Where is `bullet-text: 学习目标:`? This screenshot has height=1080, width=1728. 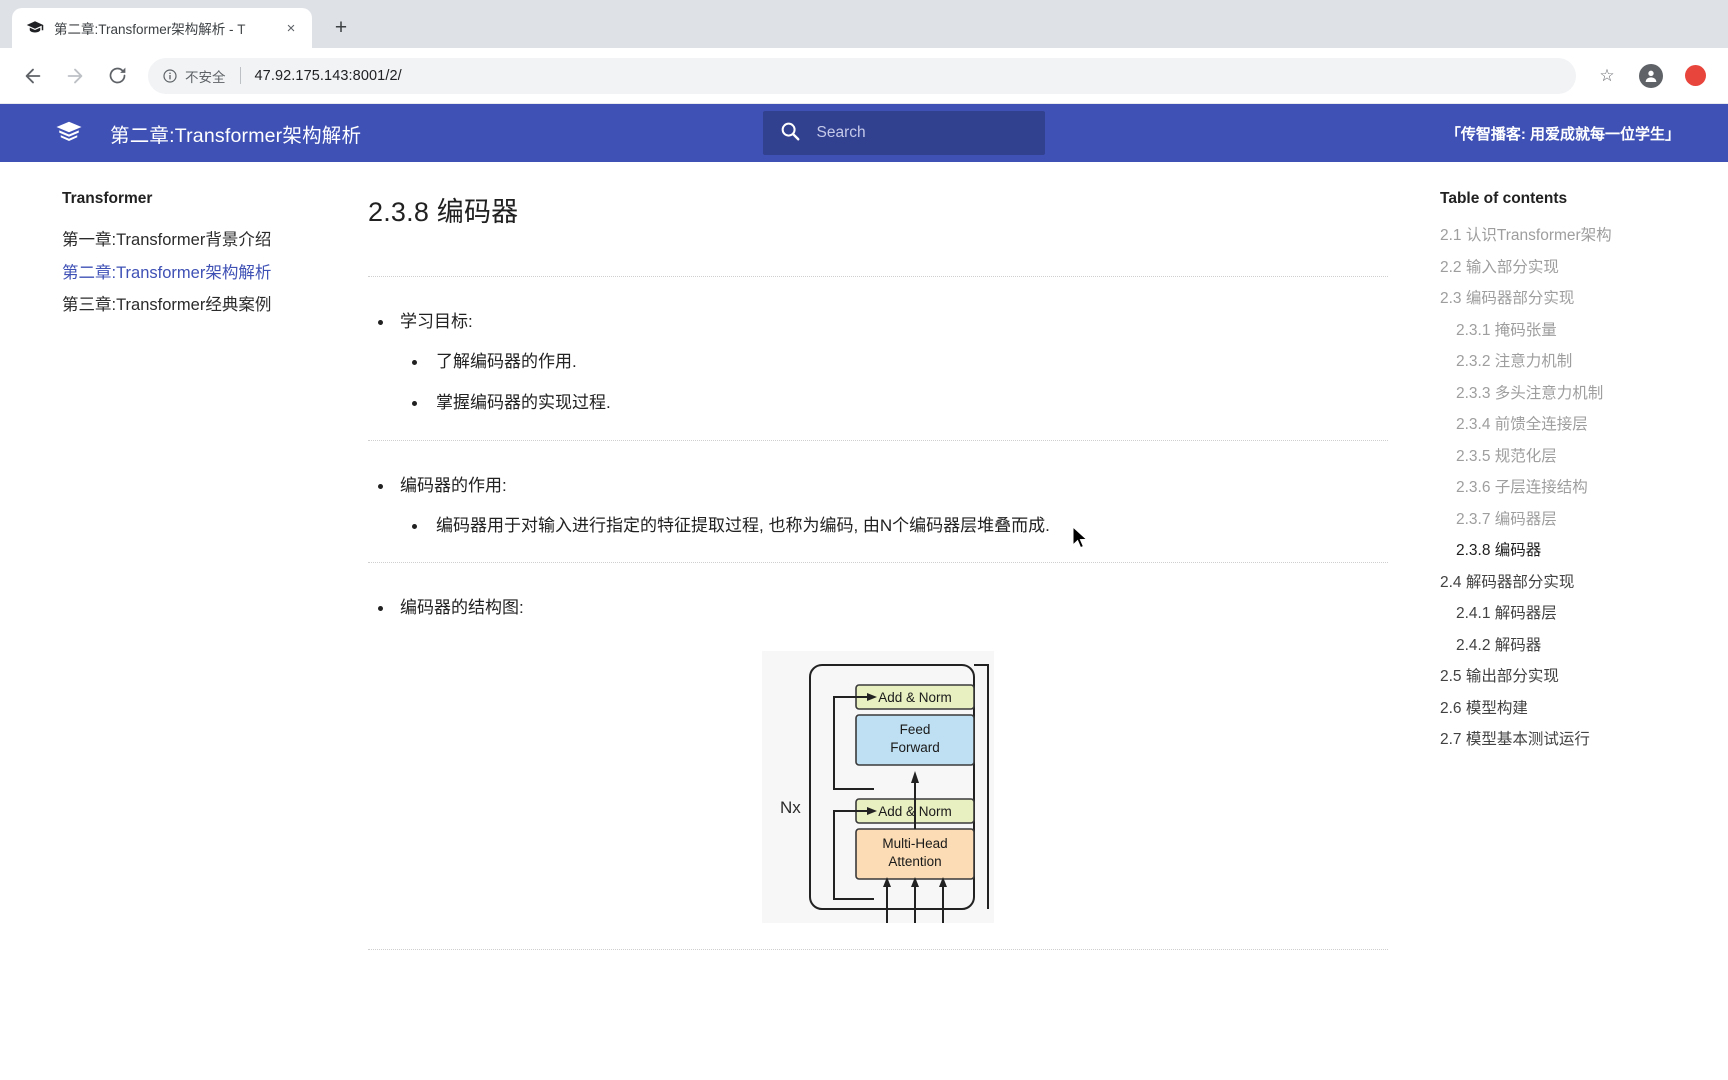
bullet-text: 学习目标: is located at coordinates (436, 321).